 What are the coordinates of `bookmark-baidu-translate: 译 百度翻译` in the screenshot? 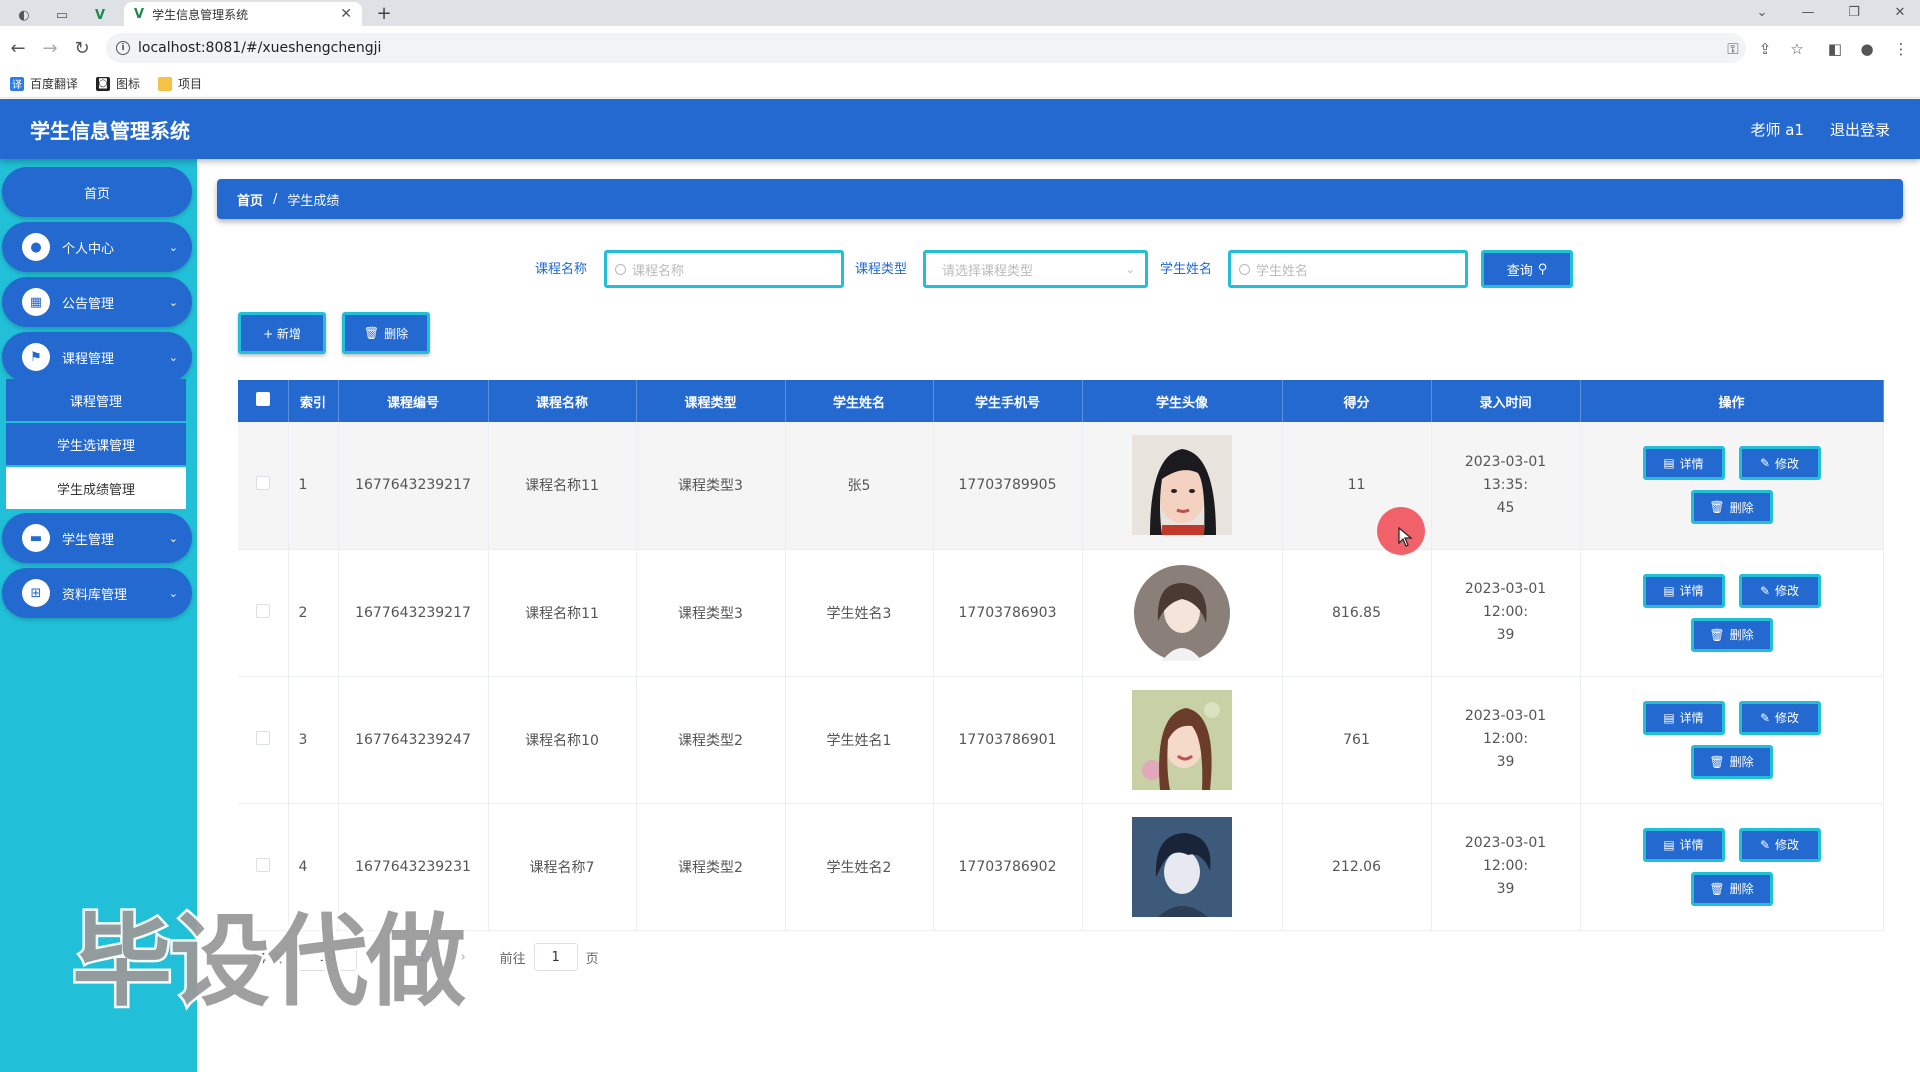 It's located at (44, 83).